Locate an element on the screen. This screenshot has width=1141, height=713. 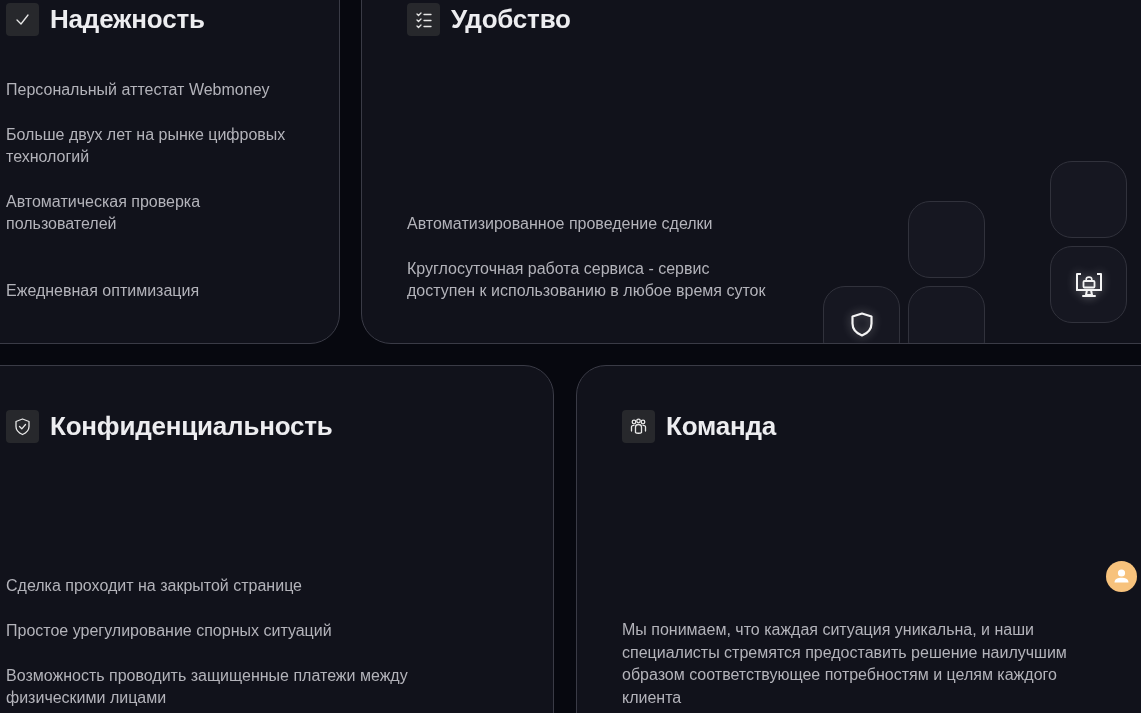
card-title: Надежность is located at coordinates (127, 19).